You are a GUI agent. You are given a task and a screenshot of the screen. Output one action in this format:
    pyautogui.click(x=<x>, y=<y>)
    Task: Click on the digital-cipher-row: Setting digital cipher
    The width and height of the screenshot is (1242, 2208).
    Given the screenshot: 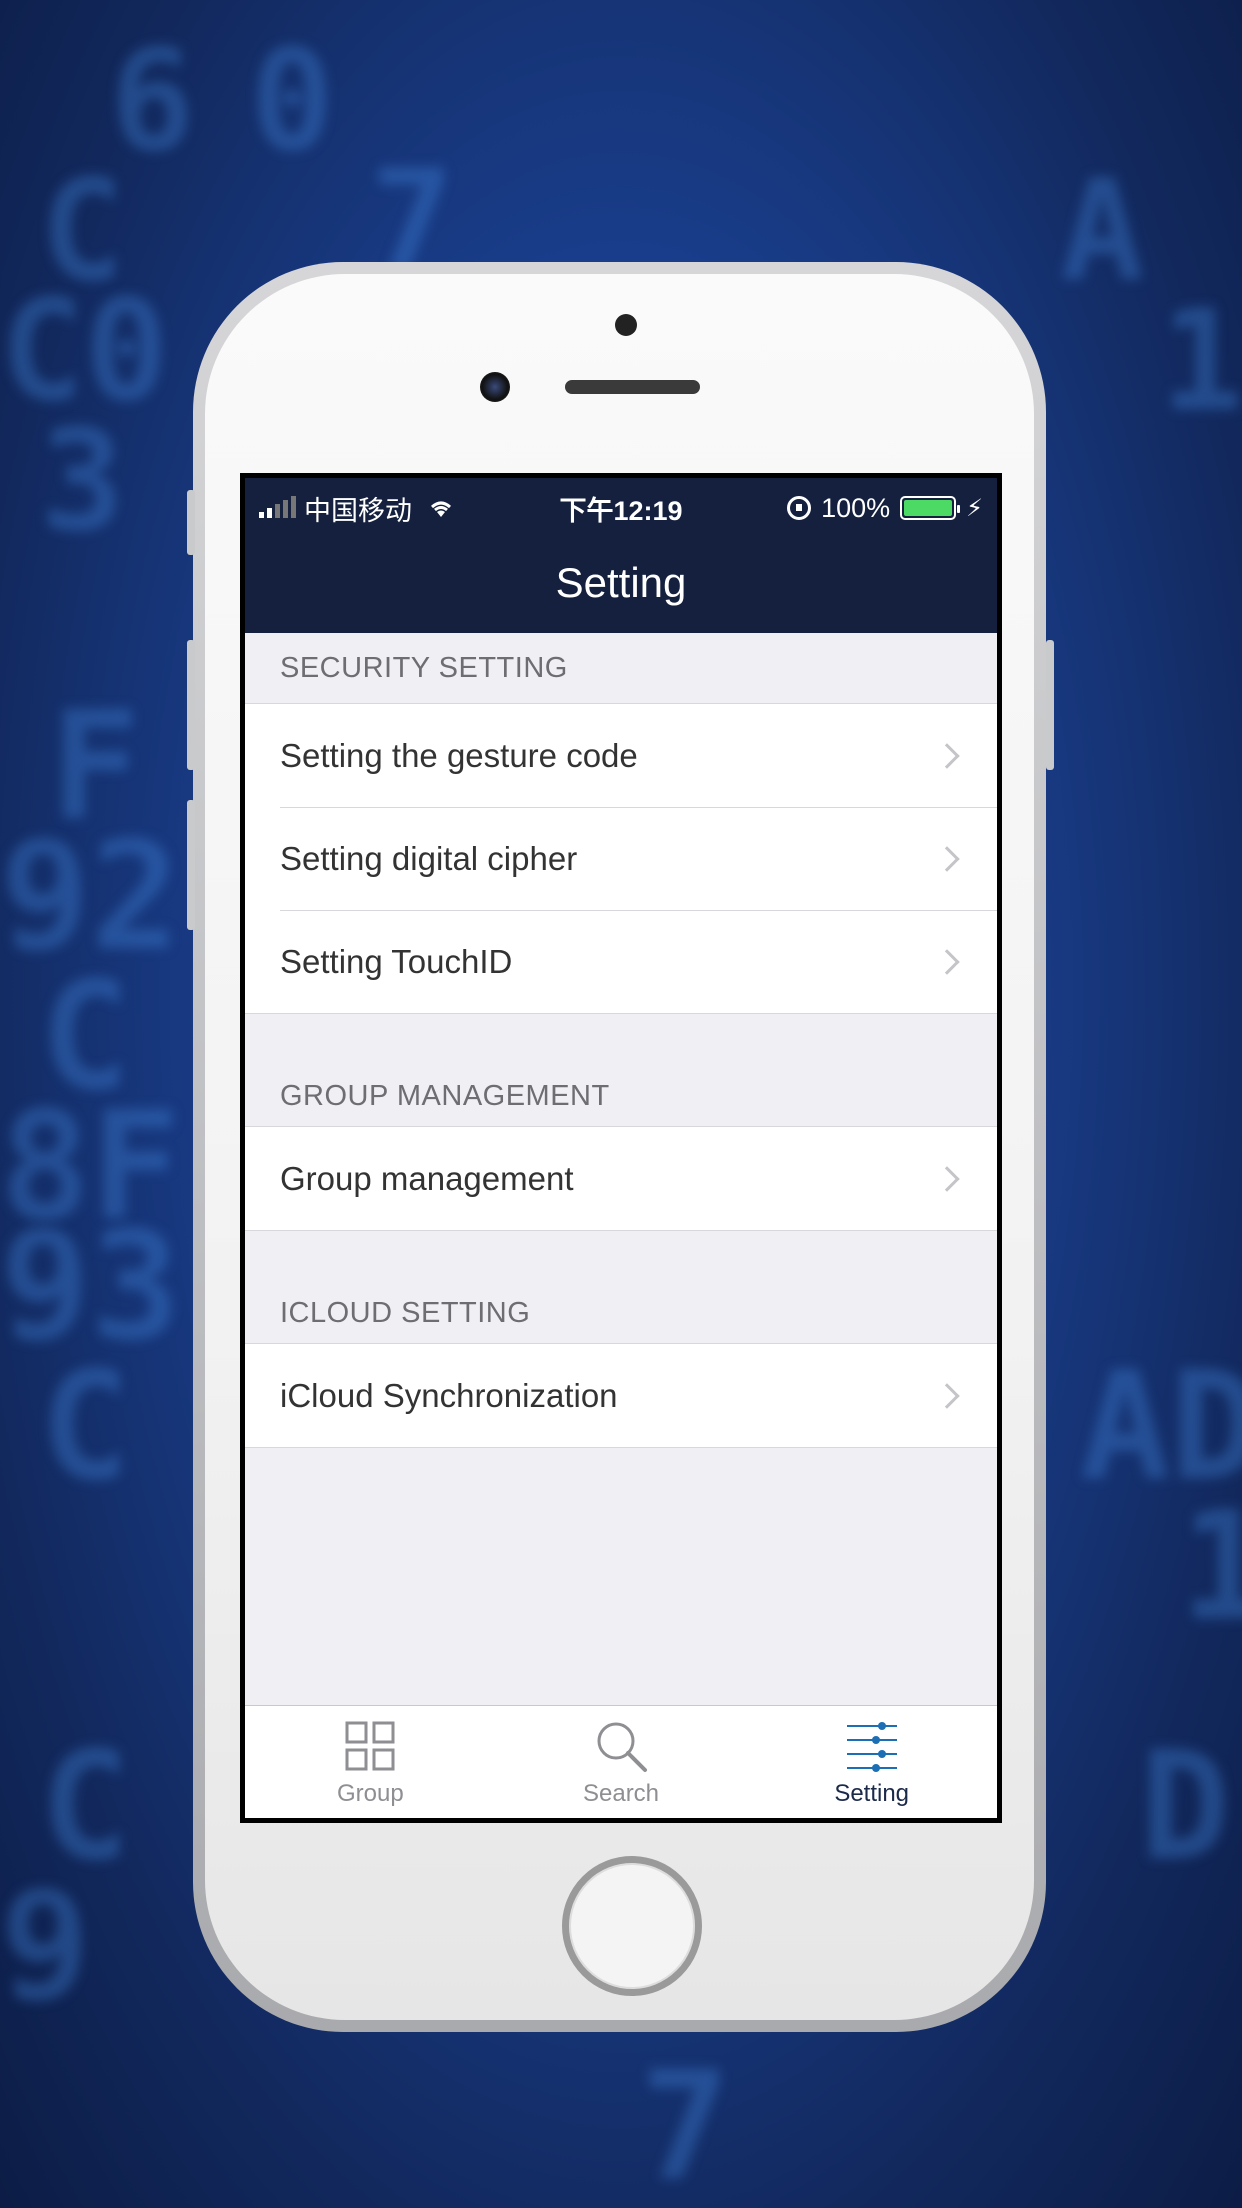 What is the action you would take?
    pyautogui.click(x=621, y=858)
    